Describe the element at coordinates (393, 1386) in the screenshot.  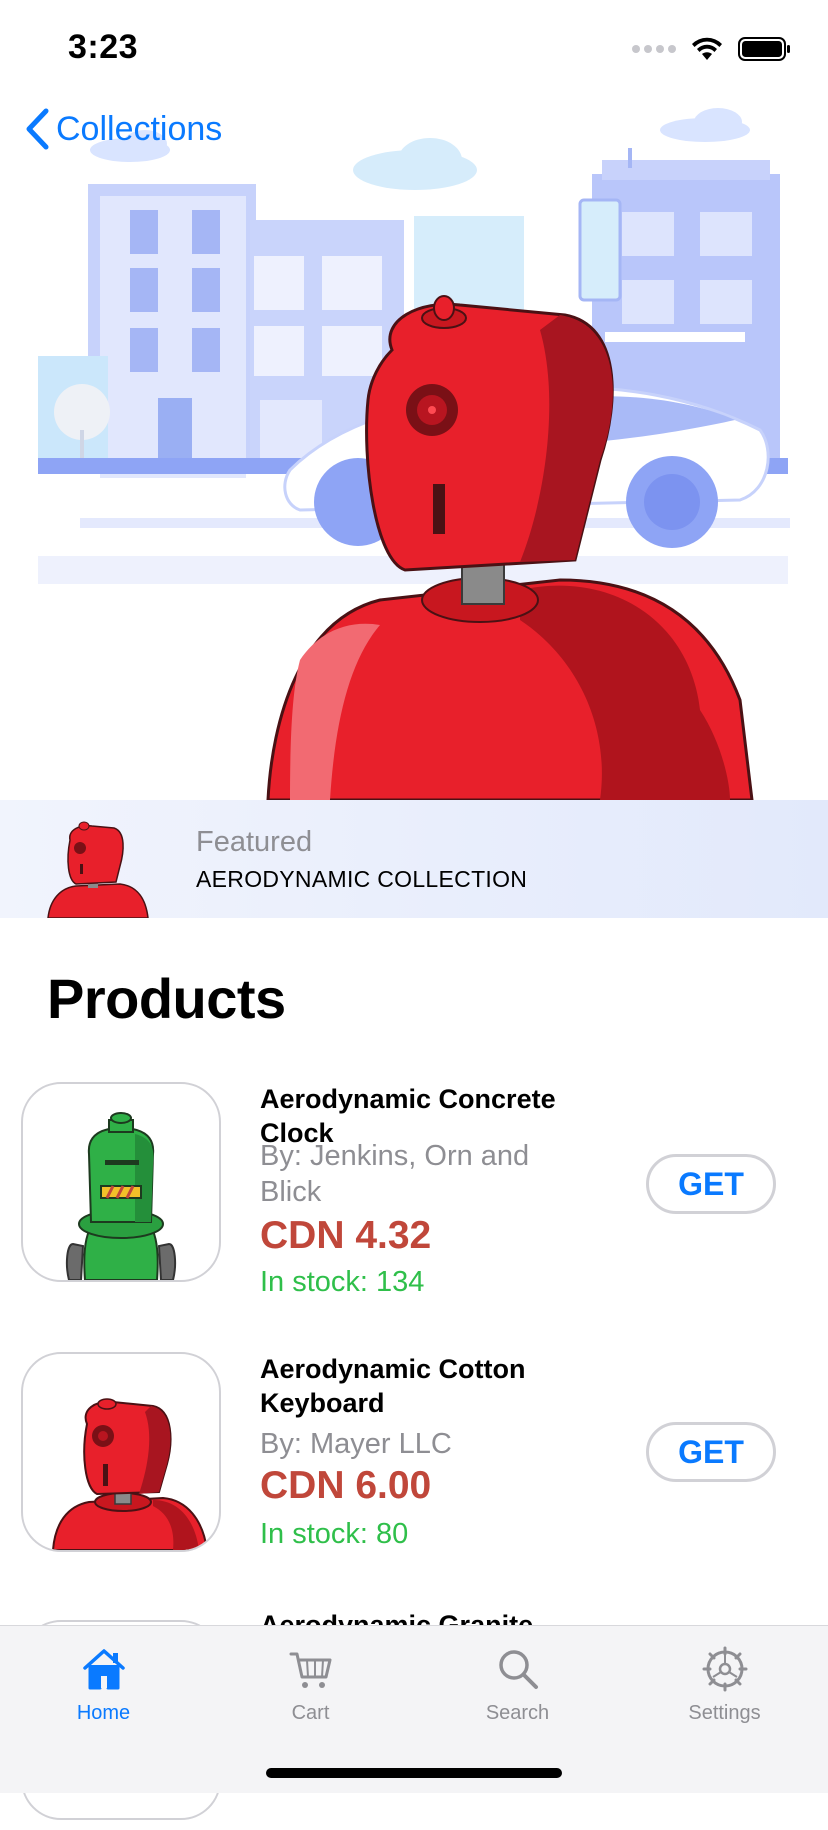
I see `product-name: Aerodynamic Cotton Keyboard` at that location.